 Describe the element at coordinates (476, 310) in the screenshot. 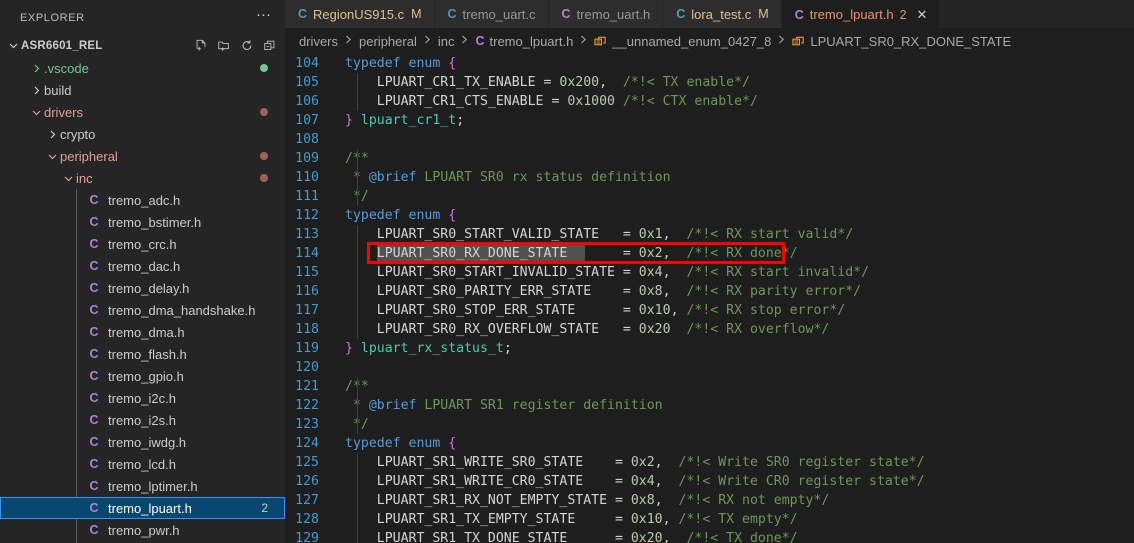

I see `code-token: LPUART_SR0_STOP_ERR_STATE` at that location.